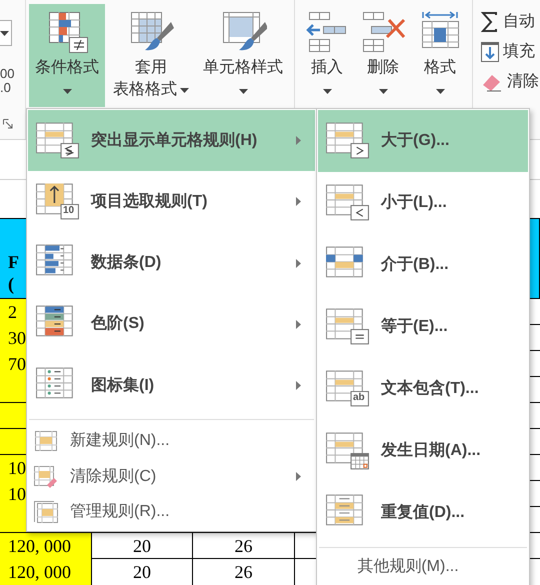 The width and height of the screenshot is (540, 585). What do you see at coordinates (510, 22) in the screenshot?
I see `editing-button: 自动` at bounding box center [510, 22].